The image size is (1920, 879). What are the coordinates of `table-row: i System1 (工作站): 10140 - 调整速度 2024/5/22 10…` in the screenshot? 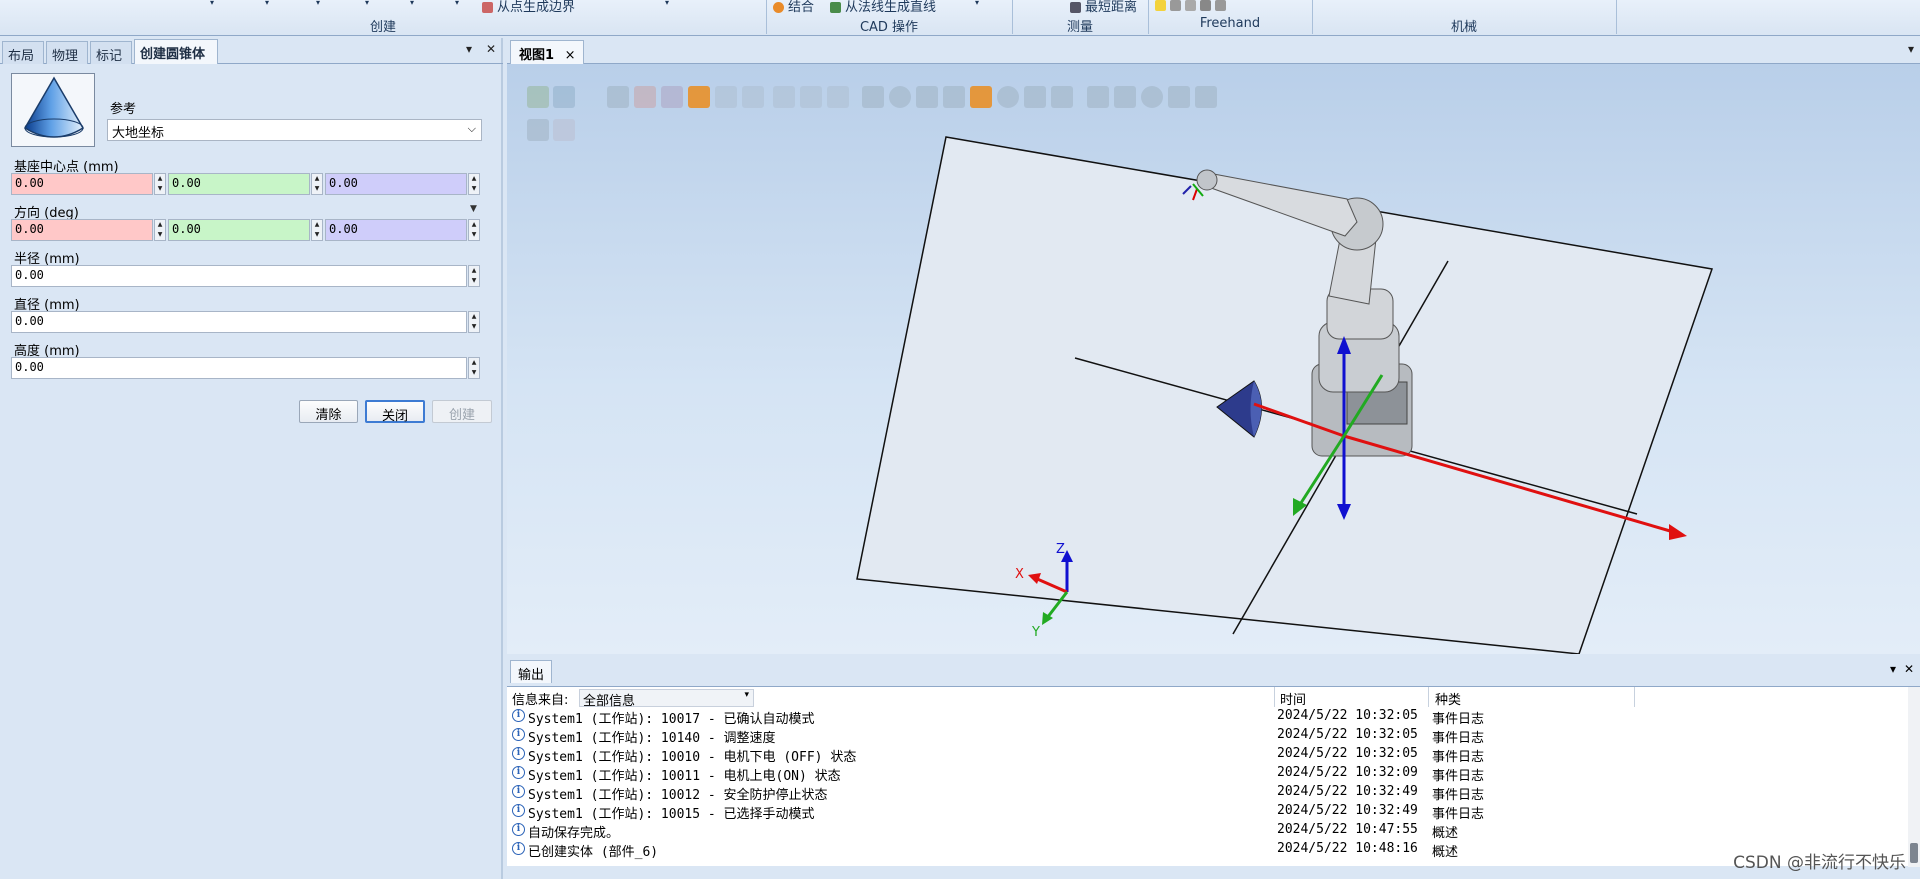 It's located at (1213, 736).